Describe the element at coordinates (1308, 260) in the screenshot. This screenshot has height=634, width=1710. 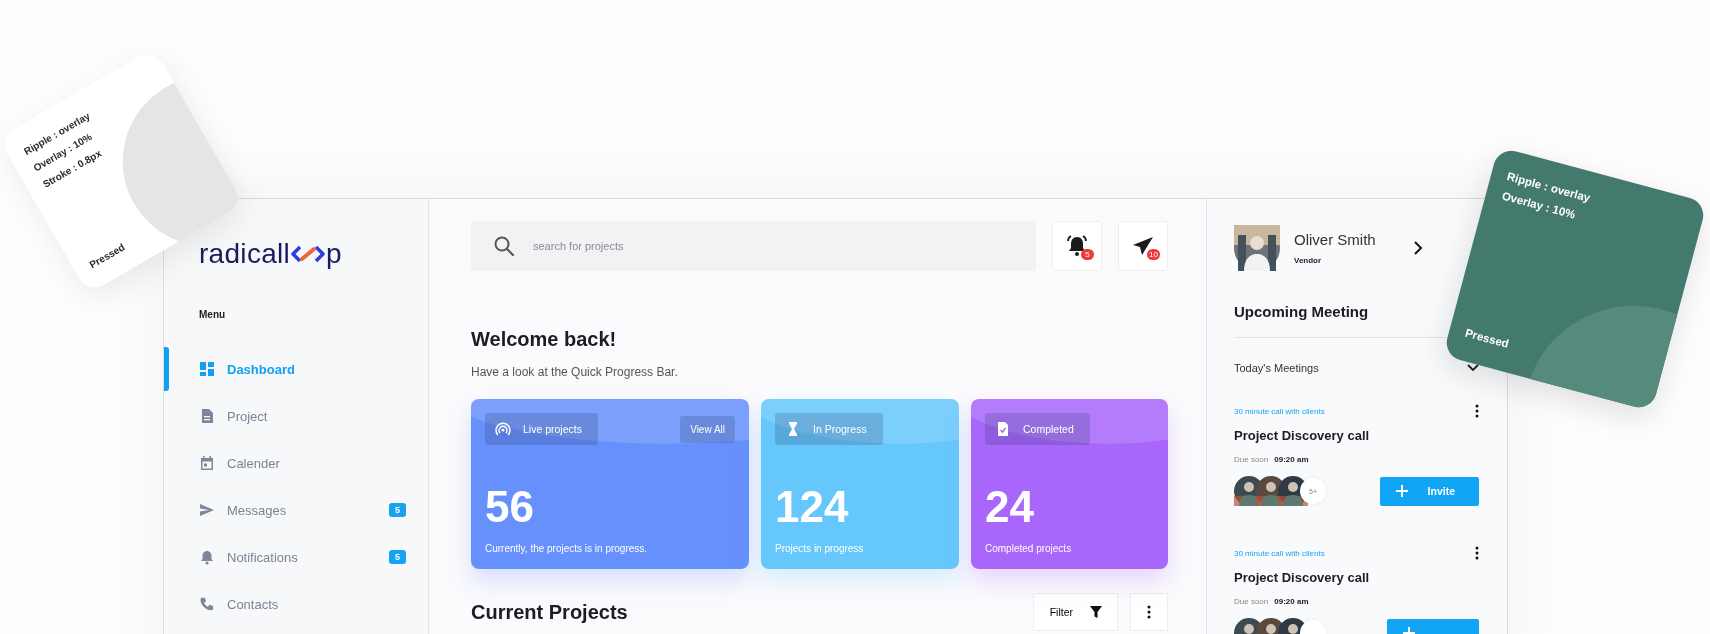
I see `user-role: Vendor` at that location.